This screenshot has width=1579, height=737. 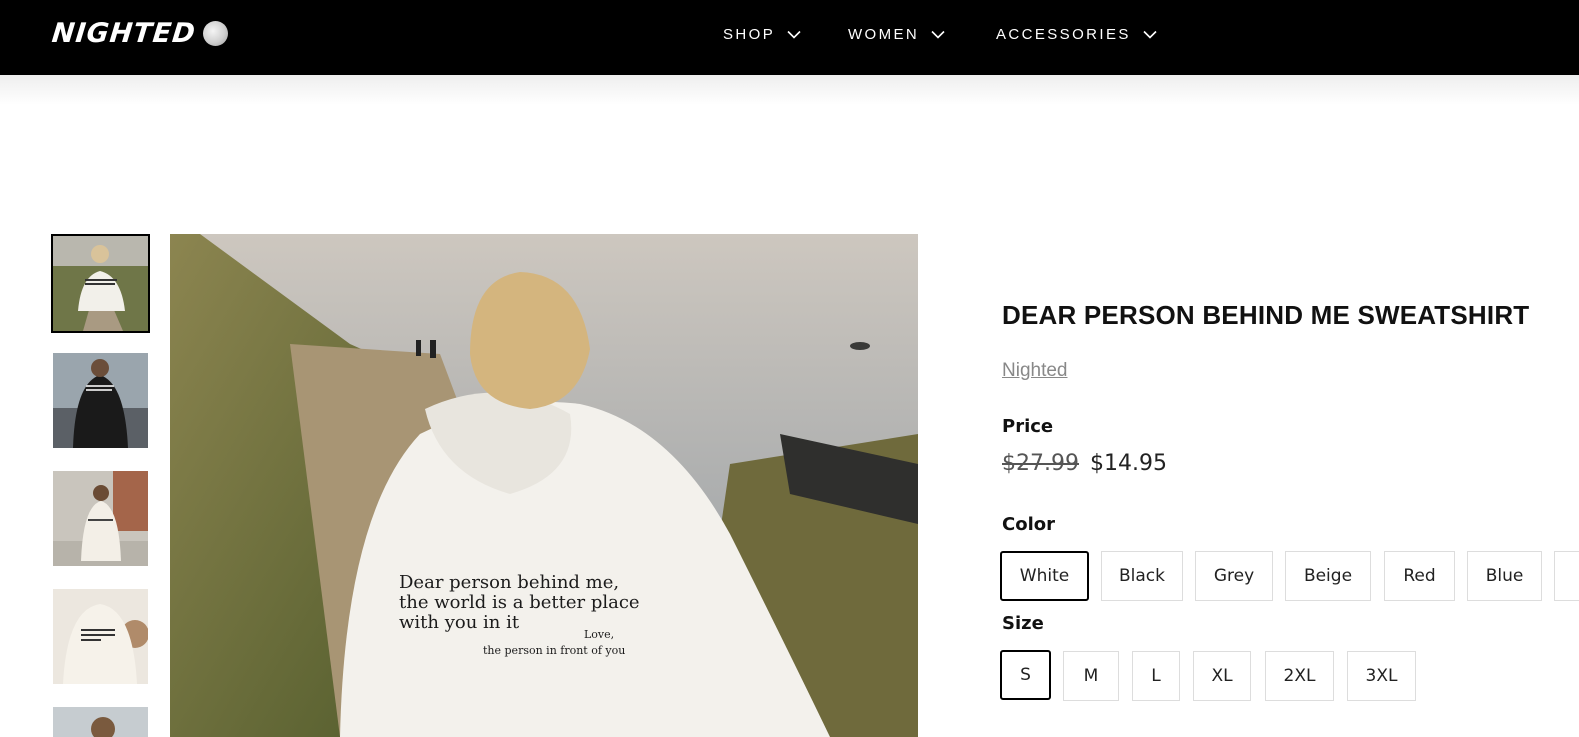 I want to click on nav-women: WOMEN, so click(x=896, y=34).